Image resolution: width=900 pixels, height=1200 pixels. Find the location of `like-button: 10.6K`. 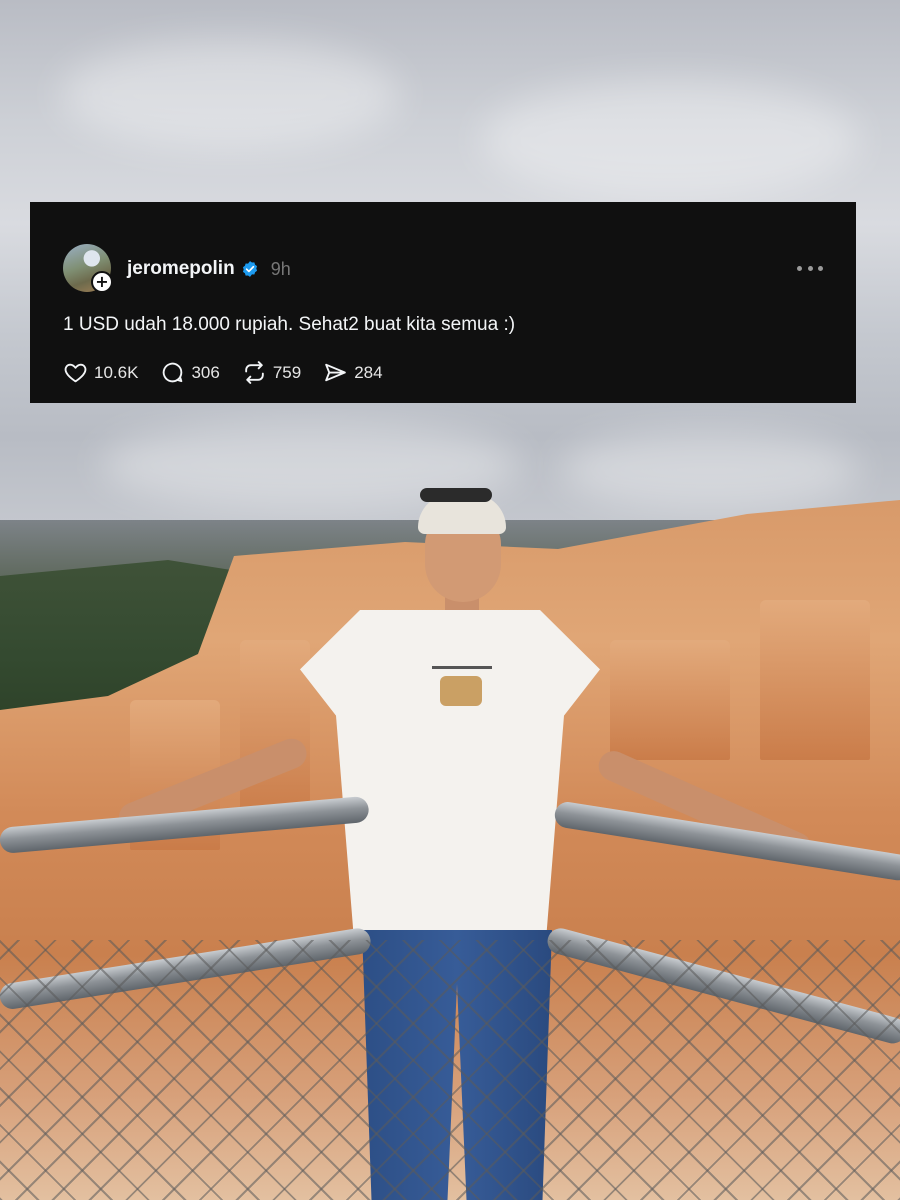

like-button: 10.6K is located at coordinates (100, 372).